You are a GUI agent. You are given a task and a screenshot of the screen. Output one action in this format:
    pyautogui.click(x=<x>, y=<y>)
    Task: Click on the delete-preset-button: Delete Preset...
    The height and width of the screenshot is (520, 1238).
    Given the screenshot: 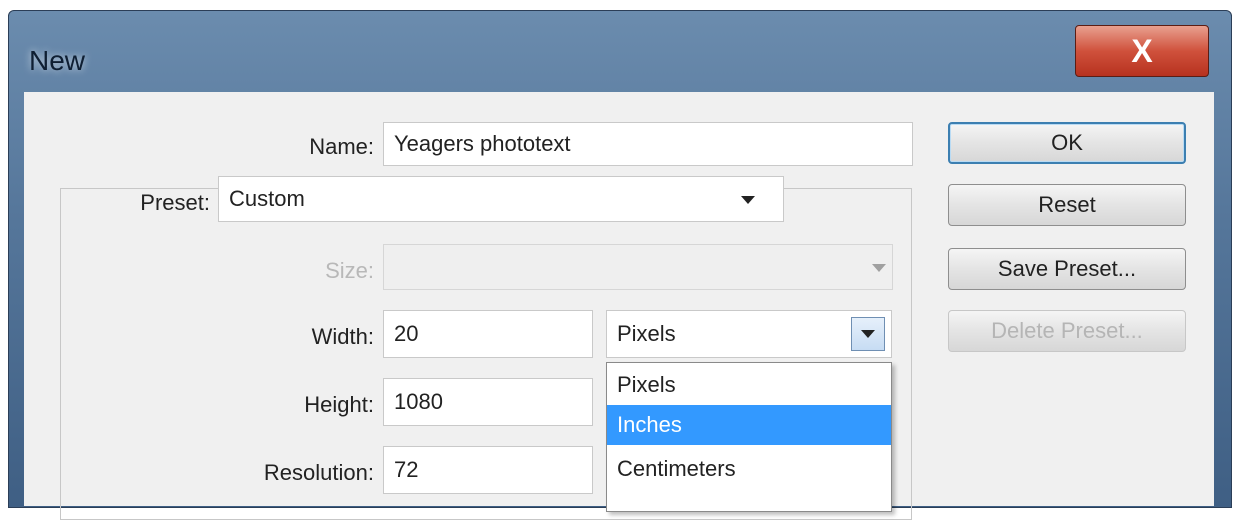 What is the action you would take?
    pyautogui.click(x=1067, y=331)
    